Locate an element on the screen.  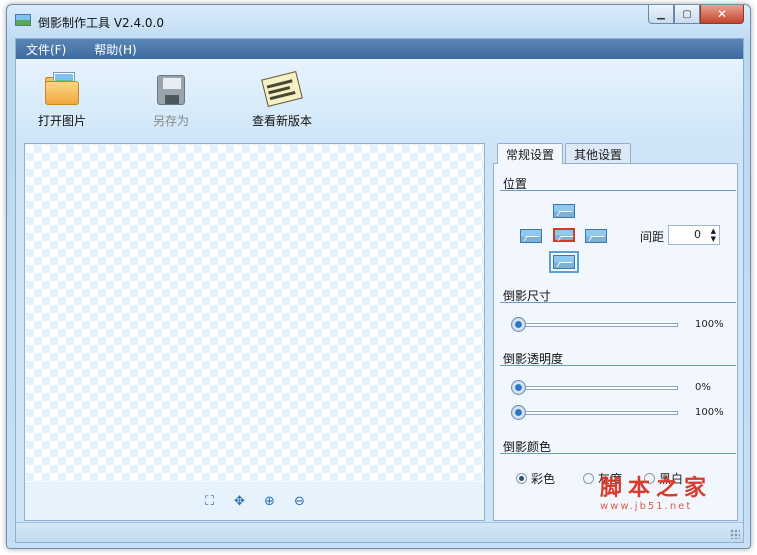
toolbar: 打开图片 另存为 查看新版本 is located at coordinates (379, 99).